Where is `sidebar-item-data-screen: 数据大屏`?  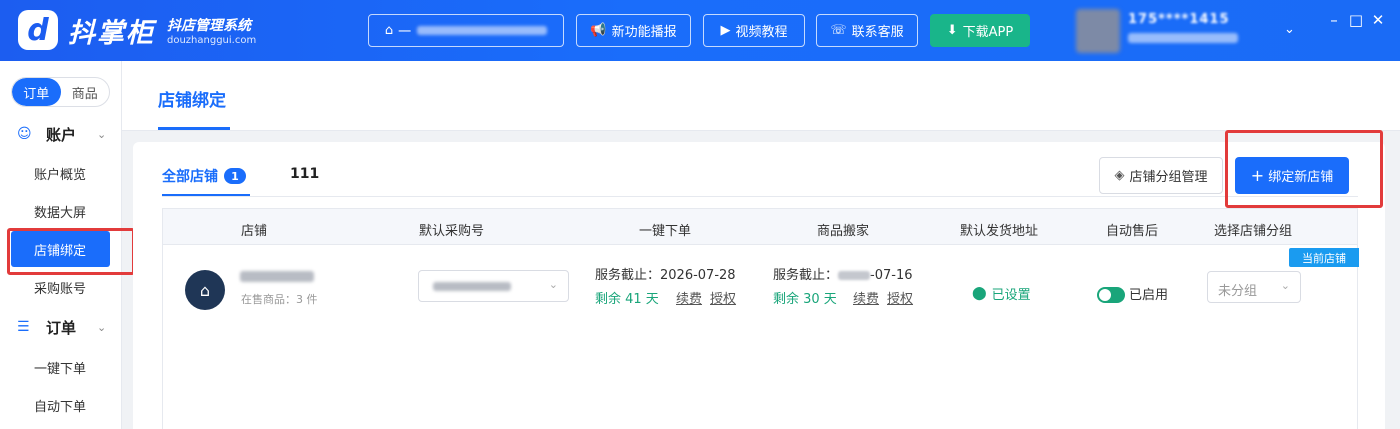
sidebar-item-data-screen: 数据大屏 is located at coordinates (61, 211).